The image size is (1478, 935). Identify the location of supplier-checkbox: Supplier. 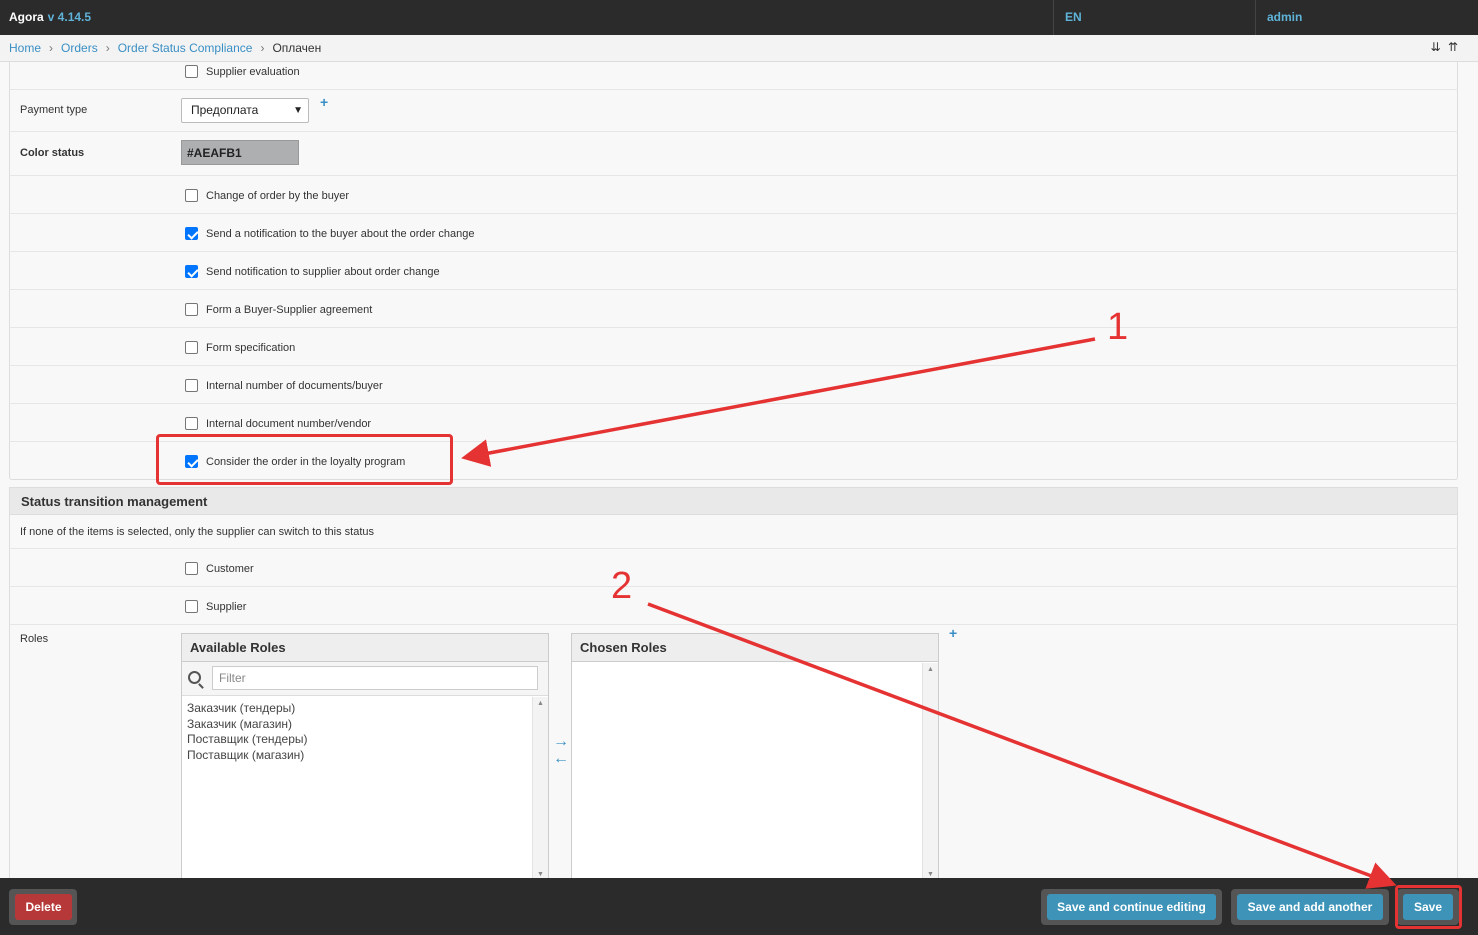
(215, 606).